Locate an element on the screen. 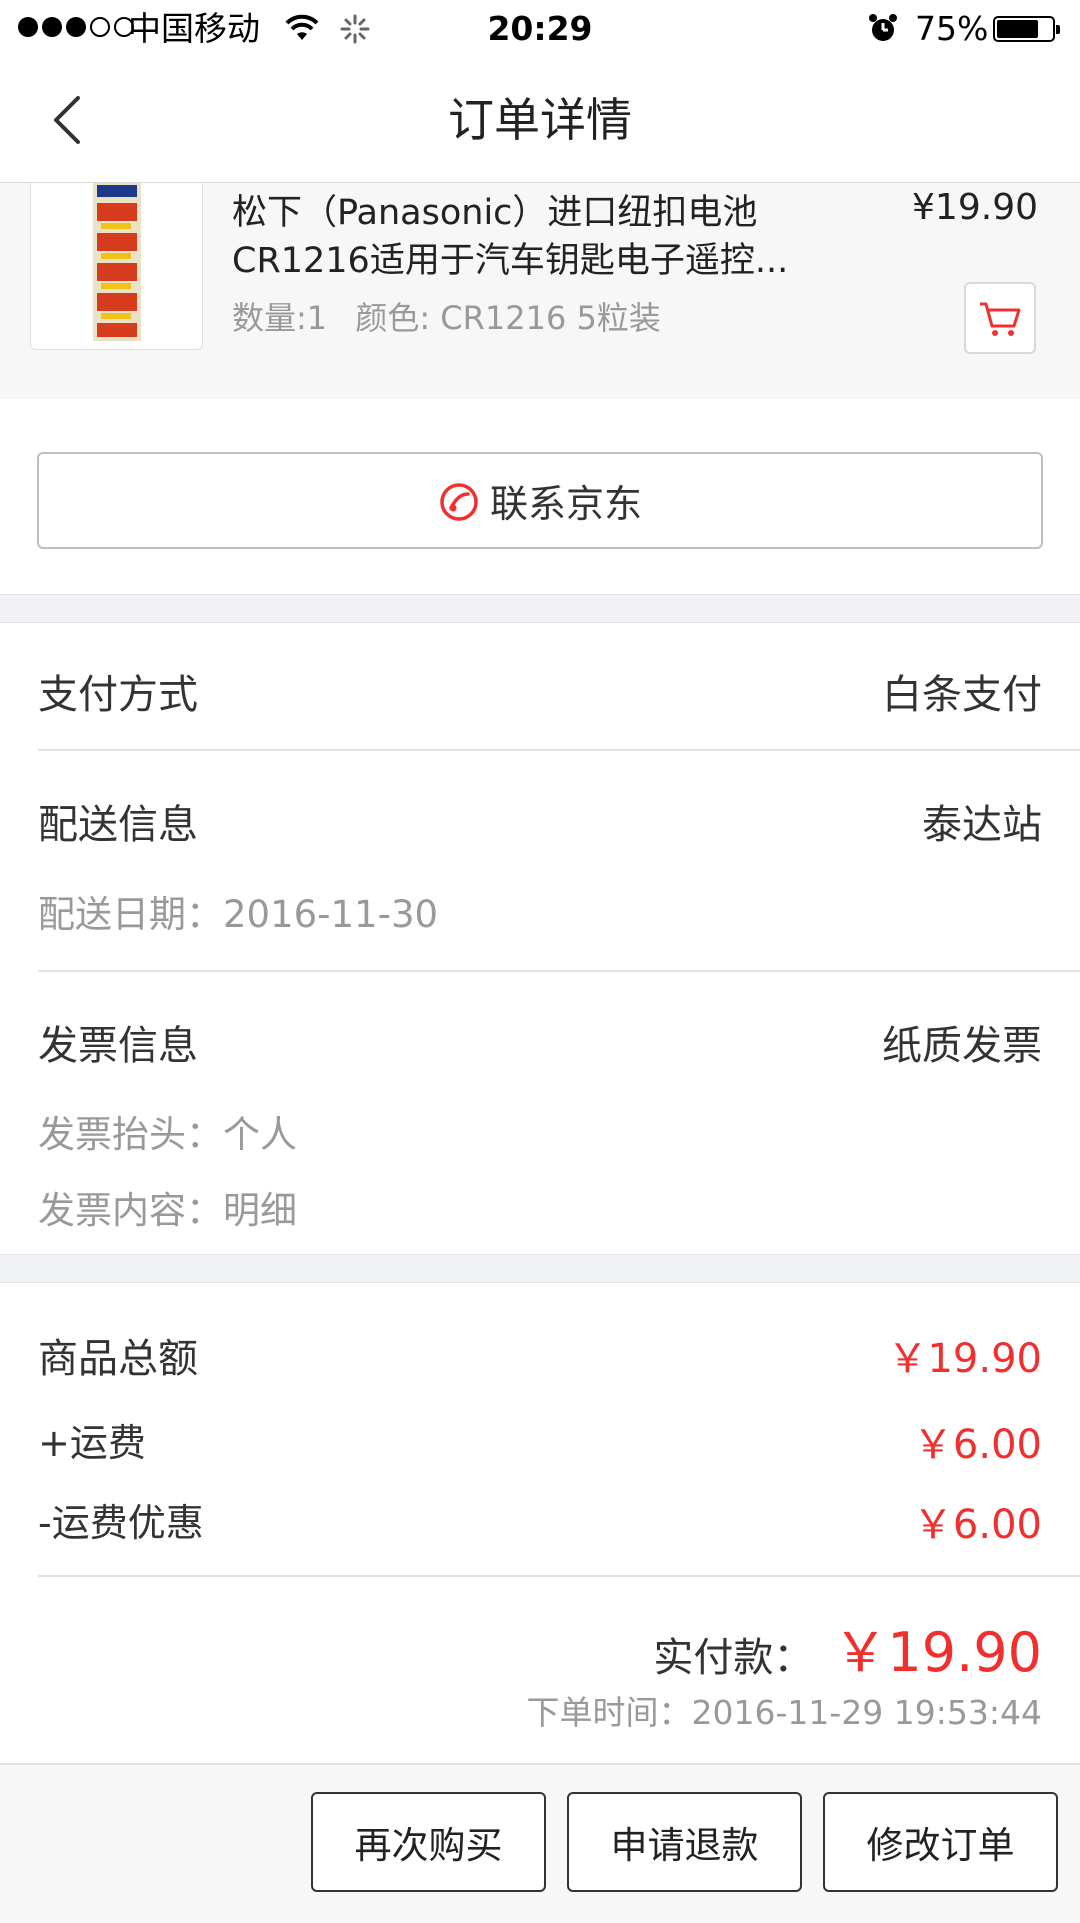 This screenshot has width=1080, height=1923. product-color: 颜色: CR1216 5粒装 is located at coordinates (508, 318).